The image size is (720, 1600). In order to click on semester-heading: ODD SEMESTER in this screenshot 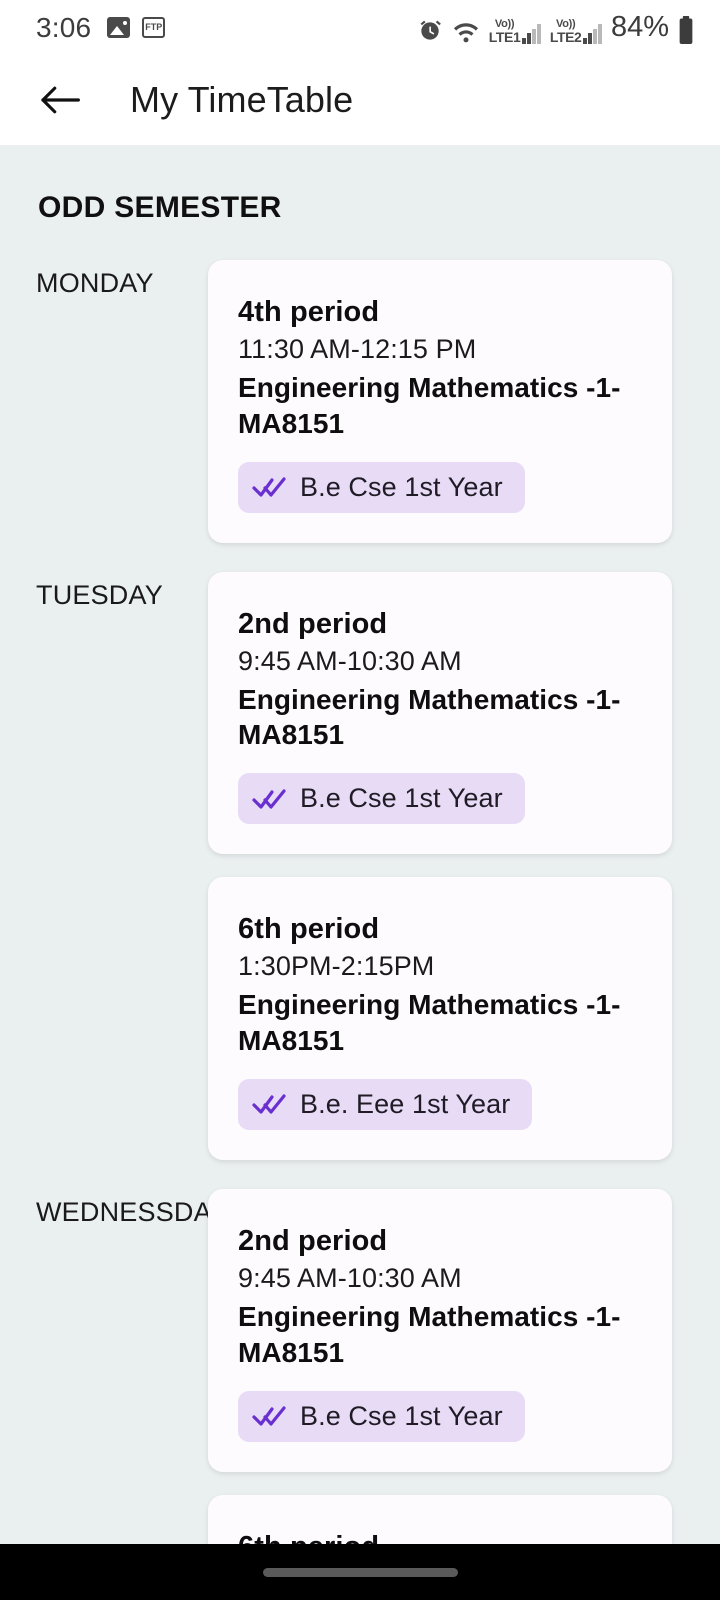, I will do `click(160, 207)`.